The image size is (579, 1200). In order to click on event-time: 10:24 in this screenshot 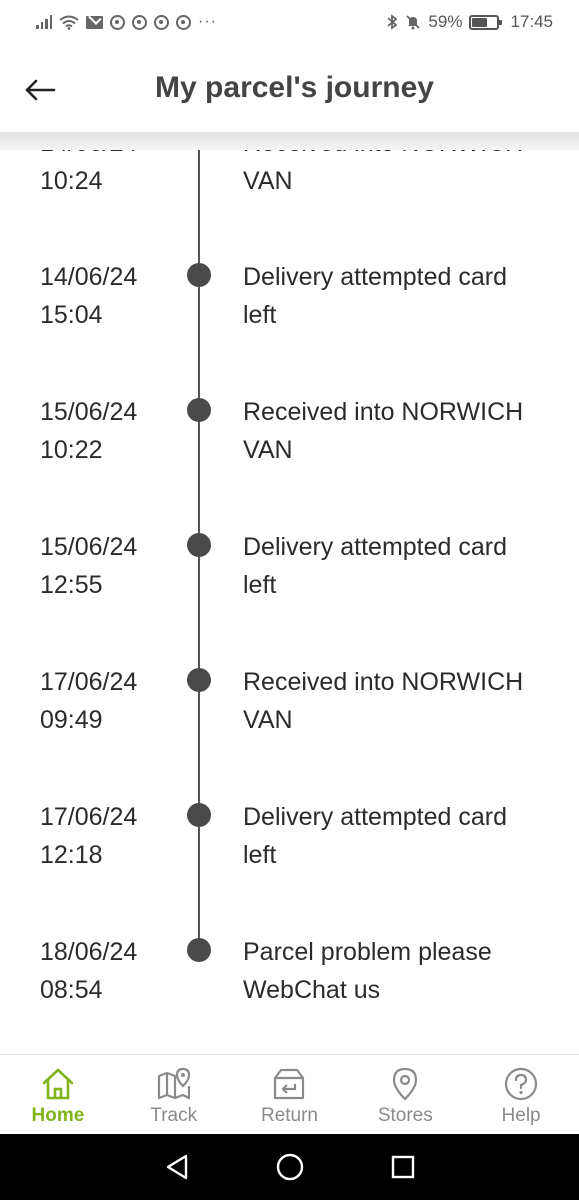, I will do `click(71, 181)`.